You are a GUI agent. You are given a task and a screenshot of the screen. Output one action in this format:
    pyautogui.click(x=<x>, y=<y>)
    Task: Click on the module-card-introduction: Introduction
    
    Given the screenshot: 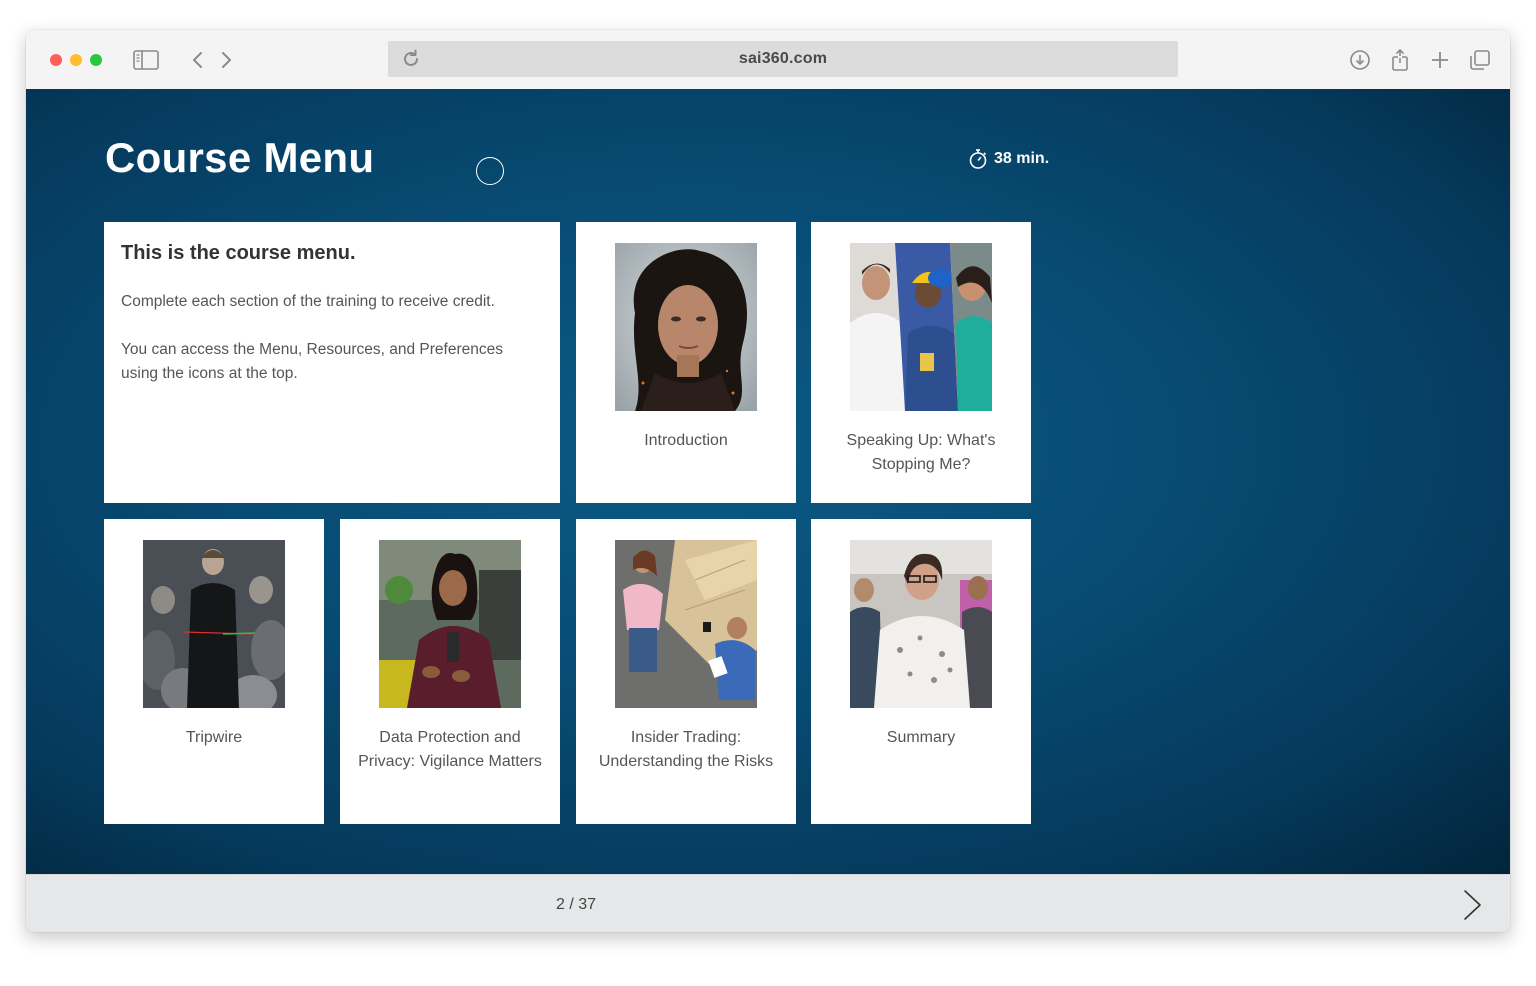 What is the action you would take?
    pyautogui.click(x=686, y=362)
    